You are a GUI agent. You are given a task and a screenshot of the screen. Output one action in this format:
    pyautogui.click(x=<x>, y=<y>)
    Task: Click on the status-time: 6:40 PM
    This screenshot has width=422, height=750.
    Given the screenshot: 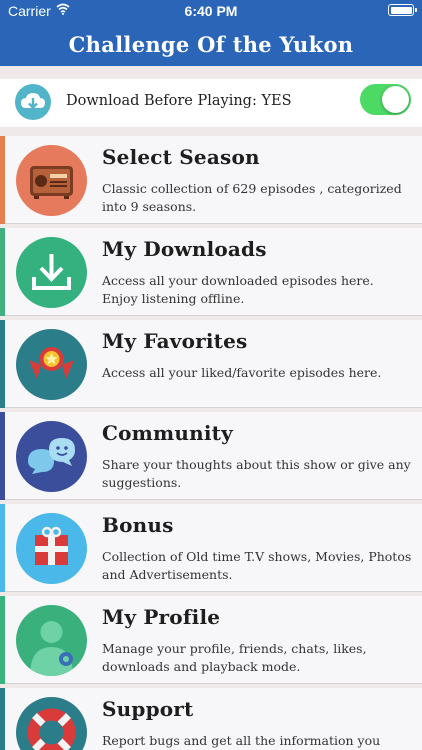 What is the action you would take?
    pyautogui.click(x=211, y=11)
    